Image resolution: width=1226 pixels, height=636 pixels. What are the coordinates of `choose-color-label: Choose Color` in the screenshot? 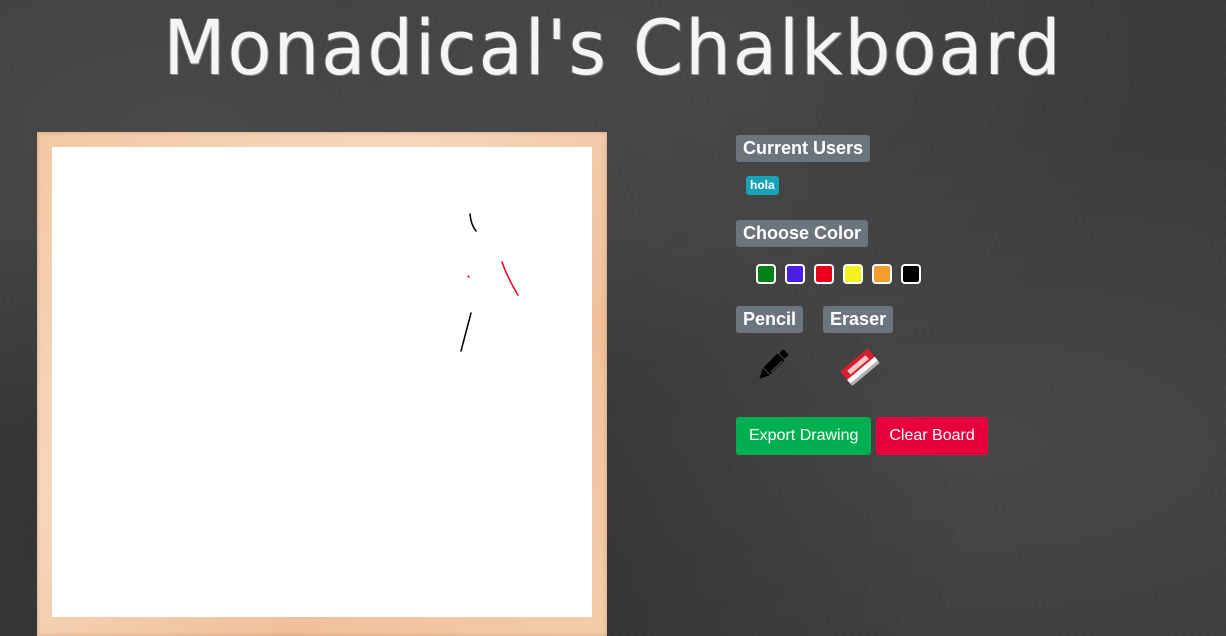 It's located at (802, 233).